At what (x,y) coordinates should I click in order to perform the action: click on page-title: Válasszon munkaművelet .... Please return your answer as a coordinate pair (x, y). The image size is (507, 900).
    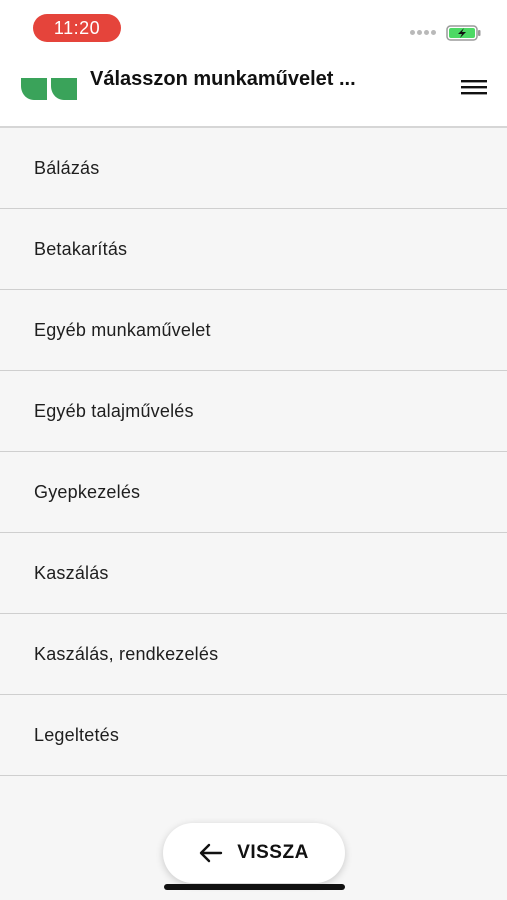
    Looking at the image, I should click on (223, 79).